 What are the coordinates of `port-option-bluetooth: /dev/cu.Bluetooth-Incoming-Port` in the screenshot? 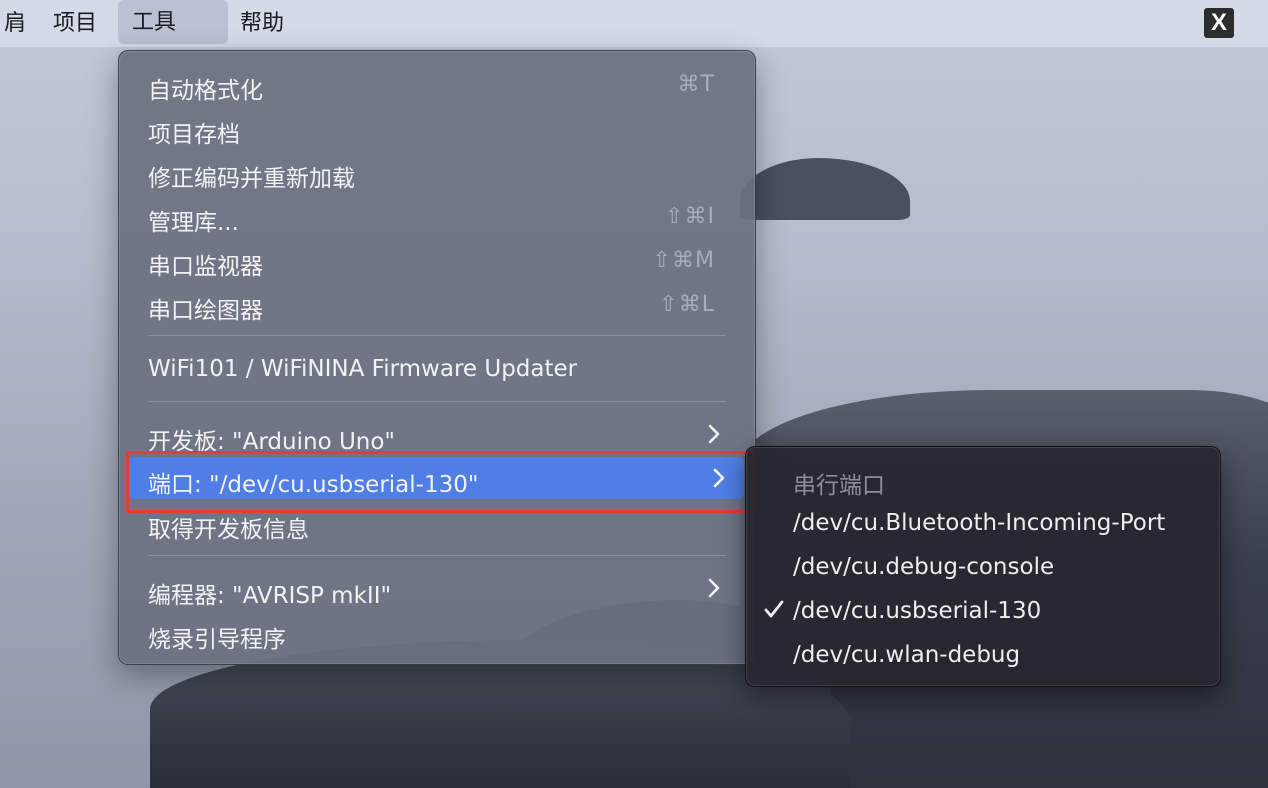 It's located at (983, 523).